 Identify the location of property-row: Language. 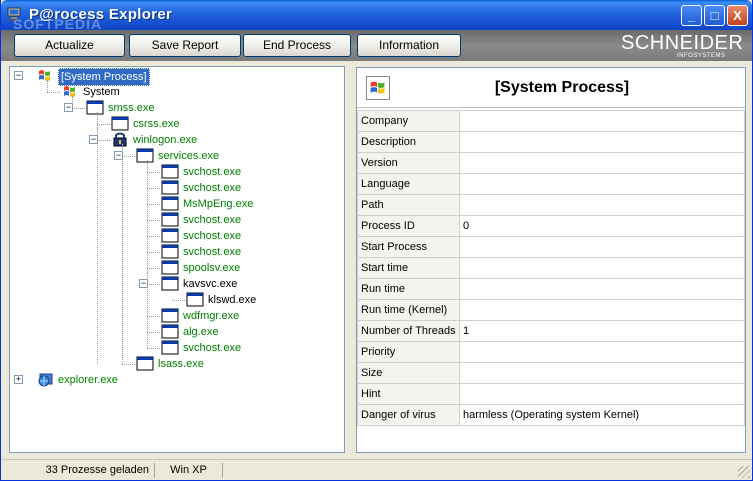
(551, 184).